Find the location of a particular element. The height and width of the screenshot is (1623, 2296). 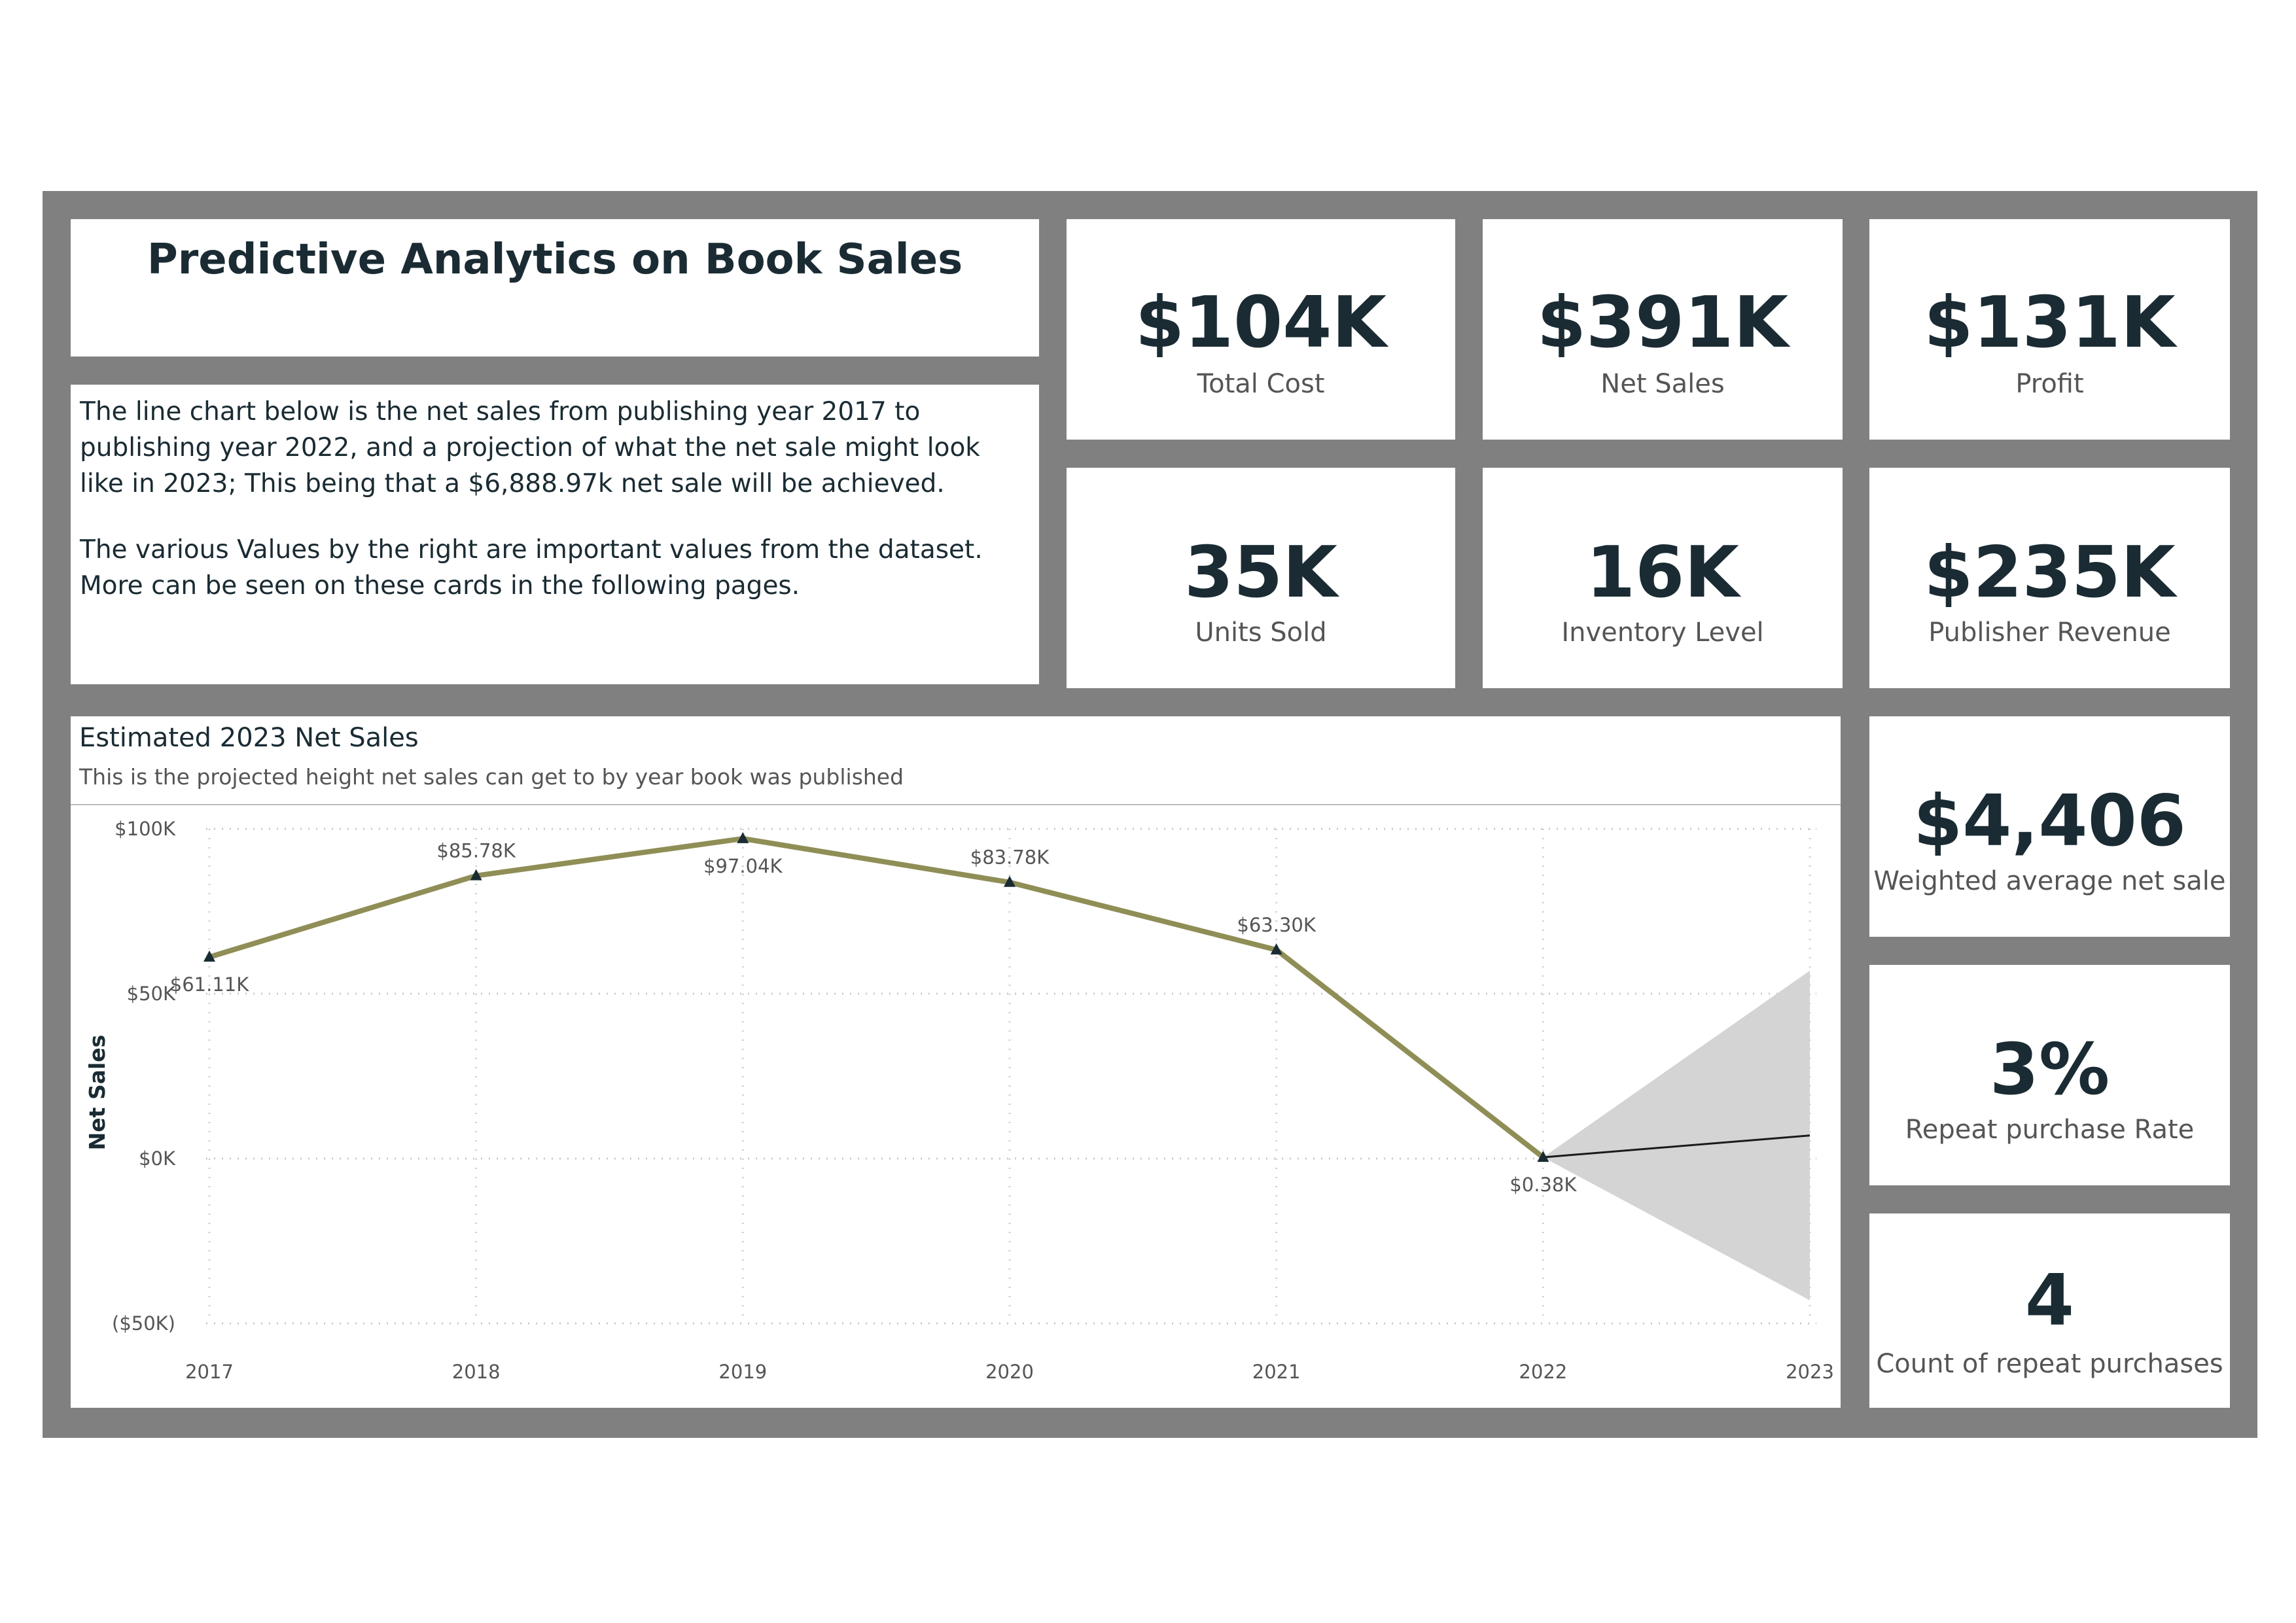

profit-card: $131K Profit is located at coordinates (2049, 330).